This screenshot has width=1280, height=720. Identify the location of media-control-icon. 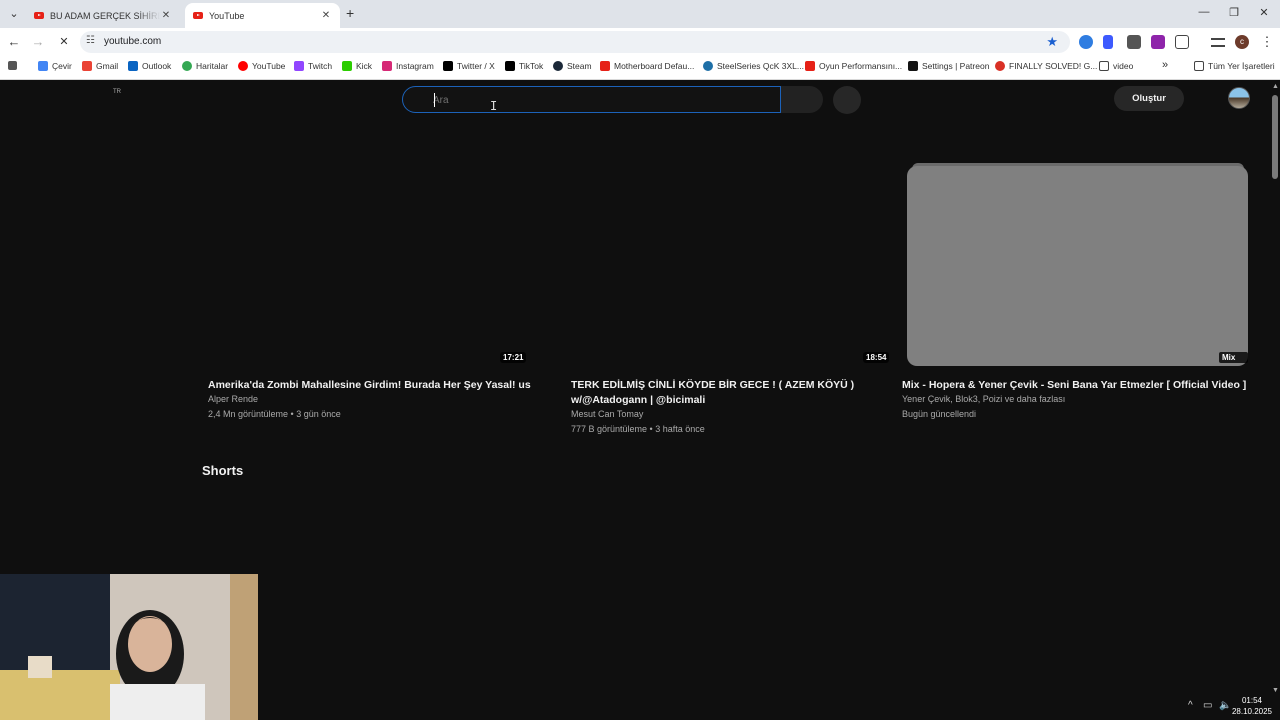
(1218, 42).